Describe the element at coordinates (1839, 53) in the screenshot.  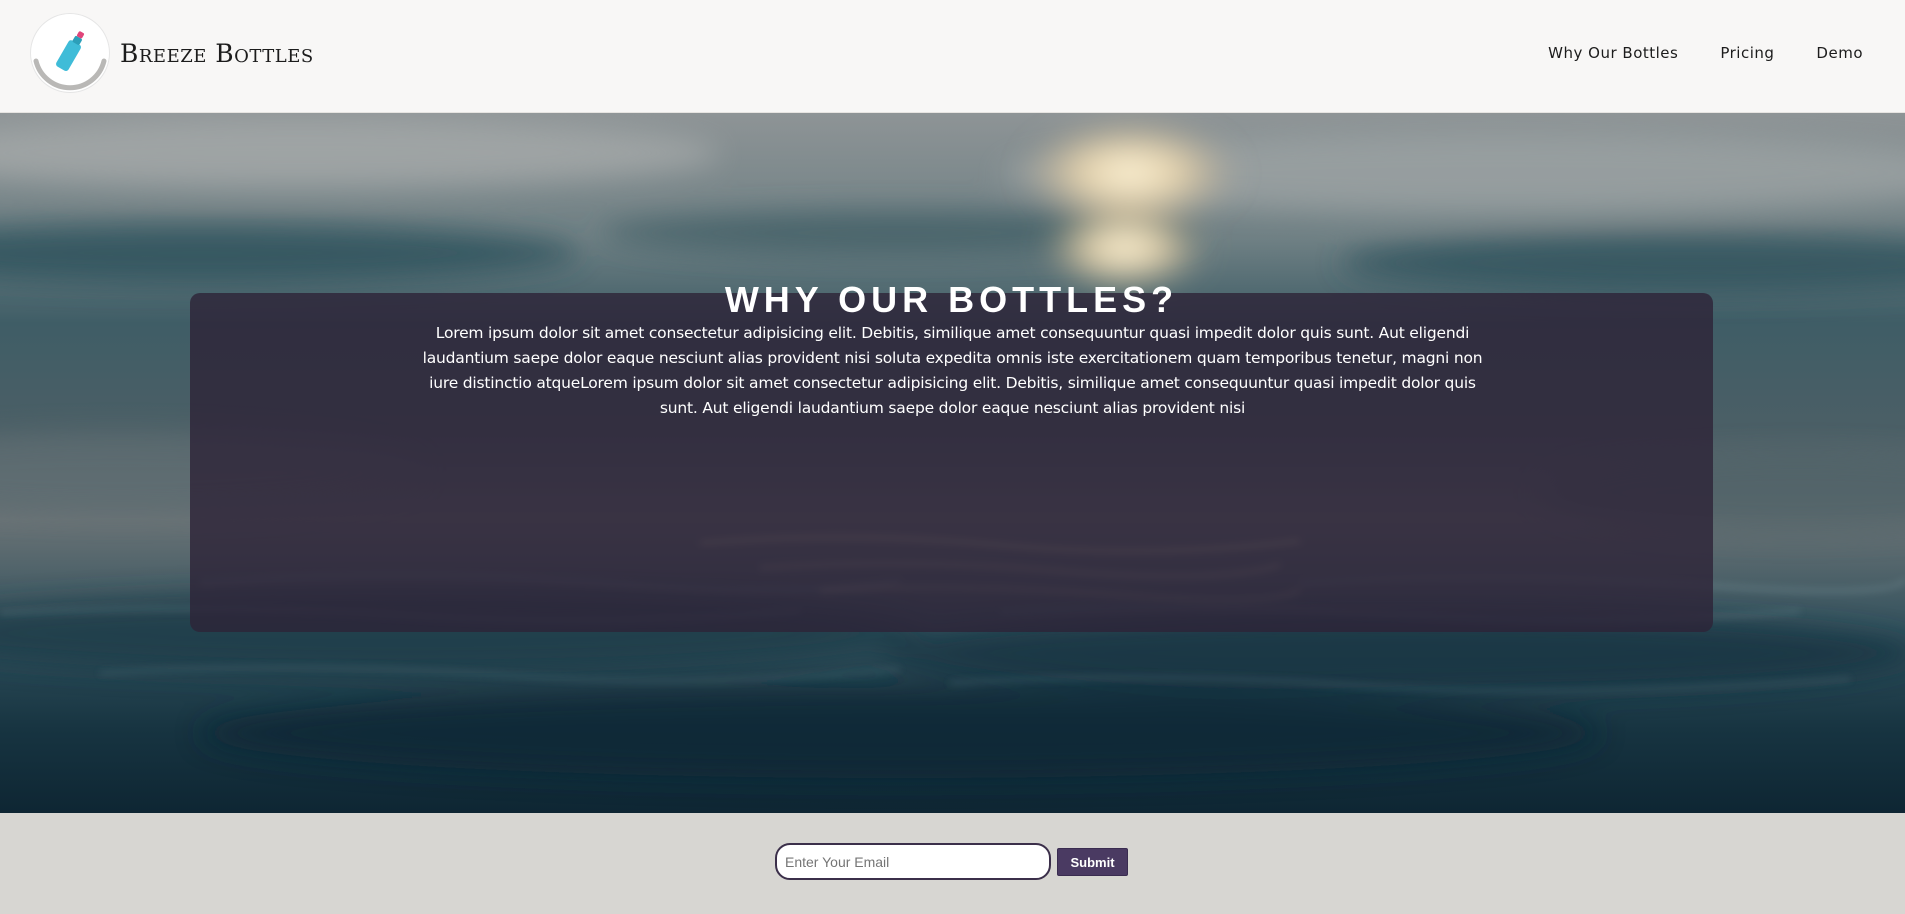
I see `nav-link-demo: Demo` at that location.